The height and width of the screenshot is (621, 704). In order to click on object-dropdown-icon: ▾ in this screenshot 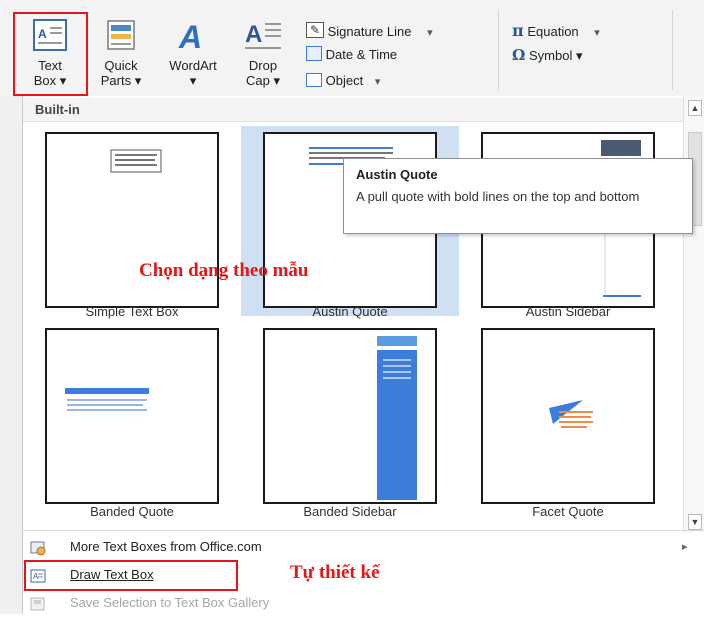, I will do `click(377, 82)`.